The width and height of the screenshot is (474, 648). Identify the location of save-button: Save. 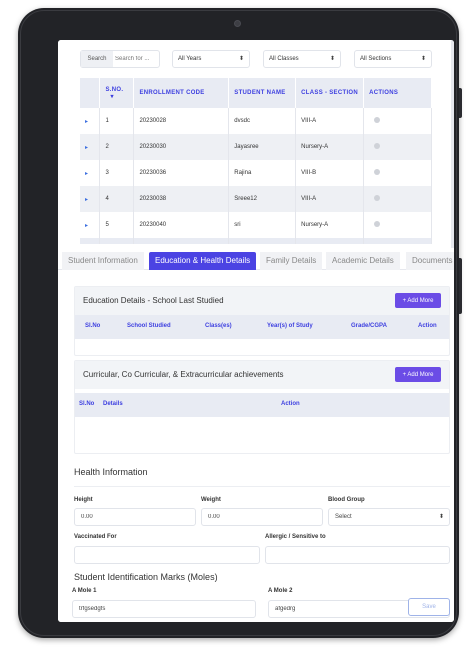
(429, 607).